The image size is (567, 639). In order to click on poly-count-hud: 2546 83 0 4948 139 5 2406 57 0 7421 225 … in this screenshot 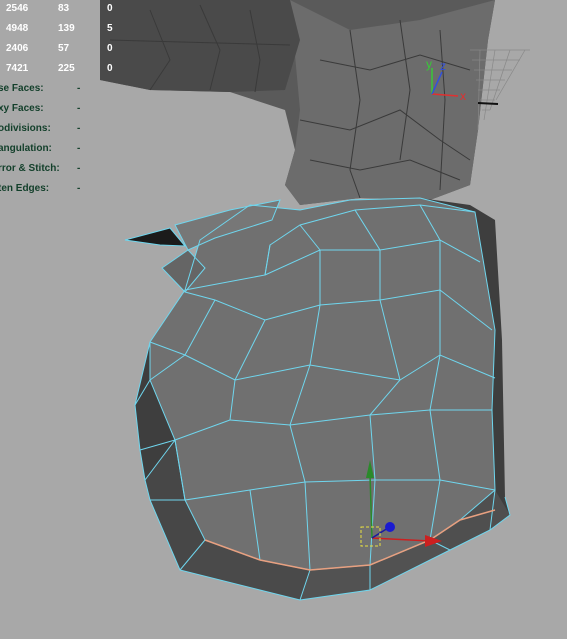, I will do `click(56, 98)`.